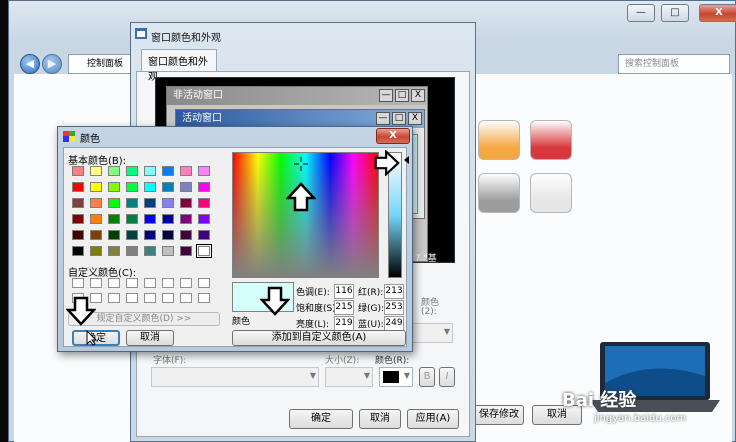 The height and width of the screenshot is (442, 736). Describe the element at coordinates (305, 215) in the screenshot. I see `color-spectrum` at that location.